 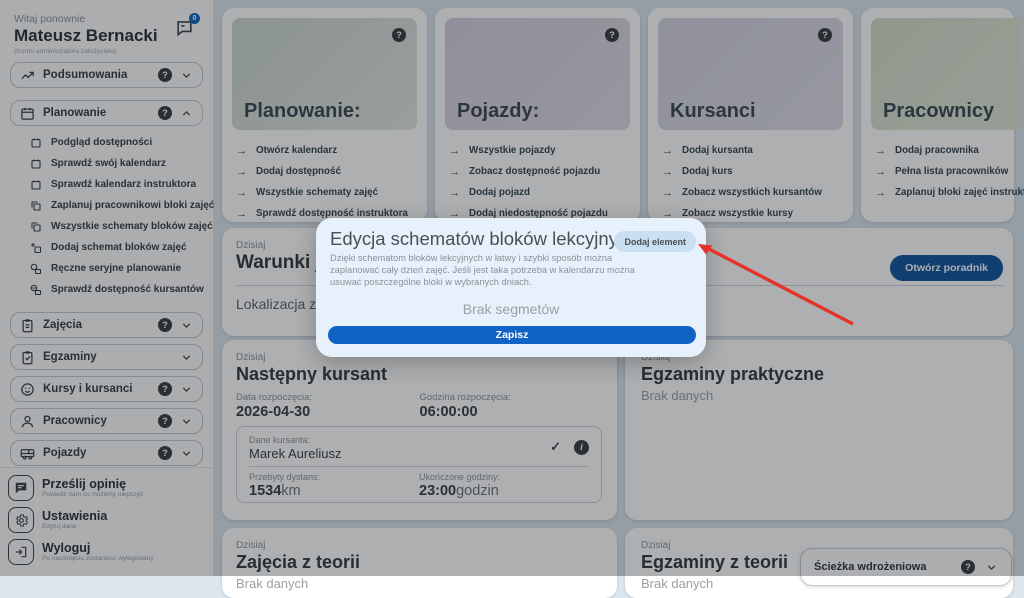 What do you see at coordinates (419, 583) in the screenshot?
I see `no-data-text: Brak danych` at bounding box center [419, 583].